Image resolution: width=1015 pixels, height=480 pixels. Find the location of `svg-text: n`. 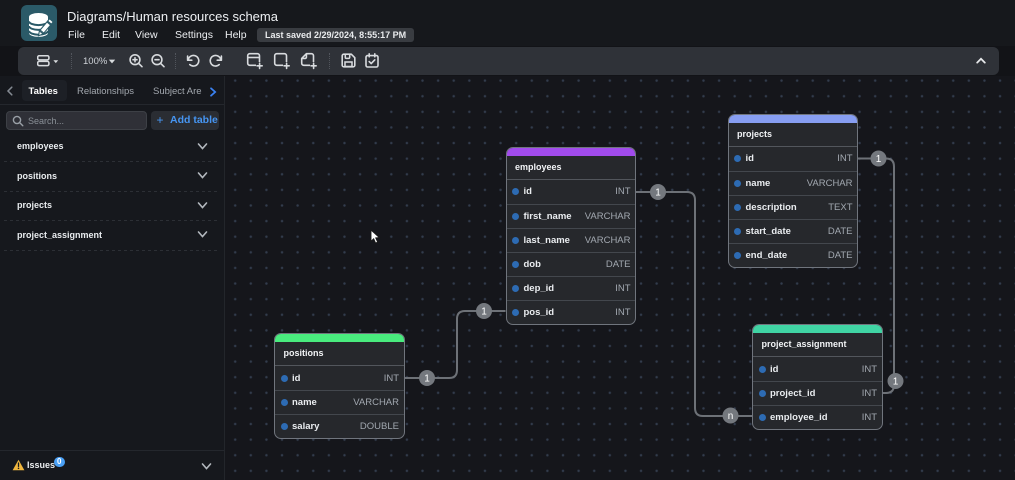

svg-text: n is located at coordinates (731, 416).